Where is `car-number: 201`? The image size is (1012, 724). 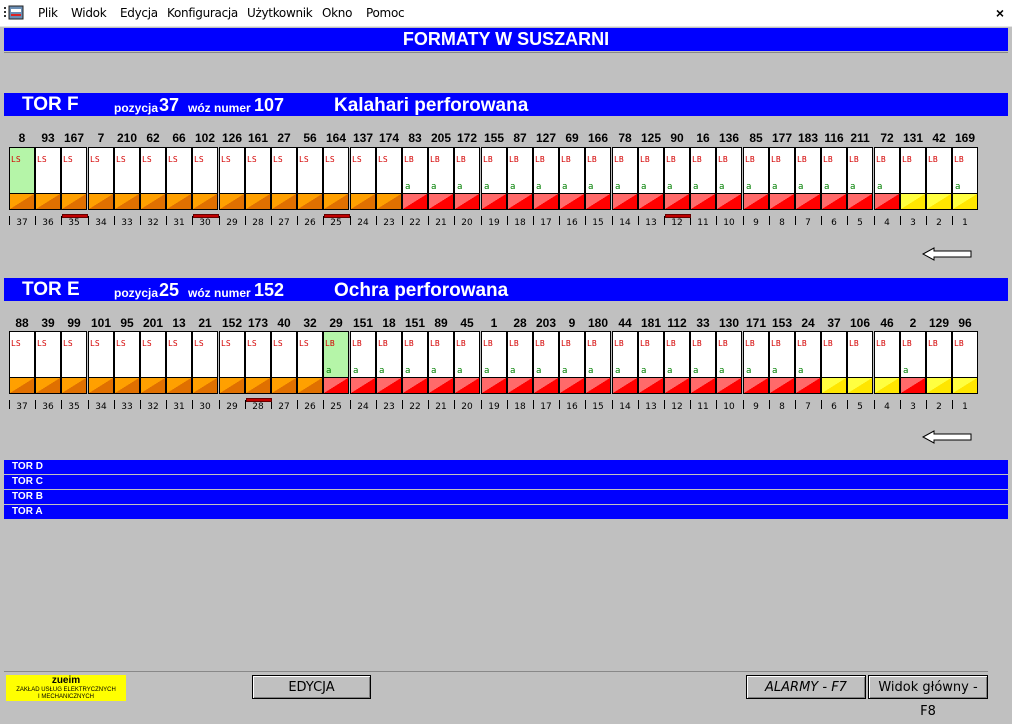
car-number: 201 is located at coordinates (153, 323).